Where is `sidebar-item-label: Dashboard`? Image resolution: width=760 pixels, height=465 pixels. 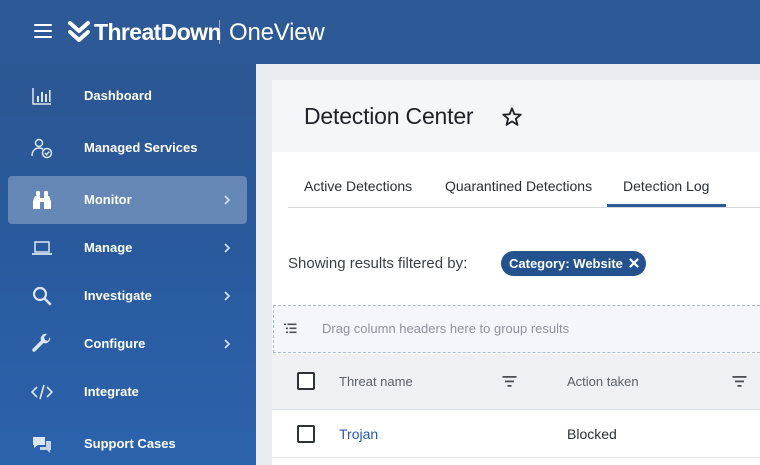 sidebar-item-label: Dashboard is located at coordinates (118, 95).